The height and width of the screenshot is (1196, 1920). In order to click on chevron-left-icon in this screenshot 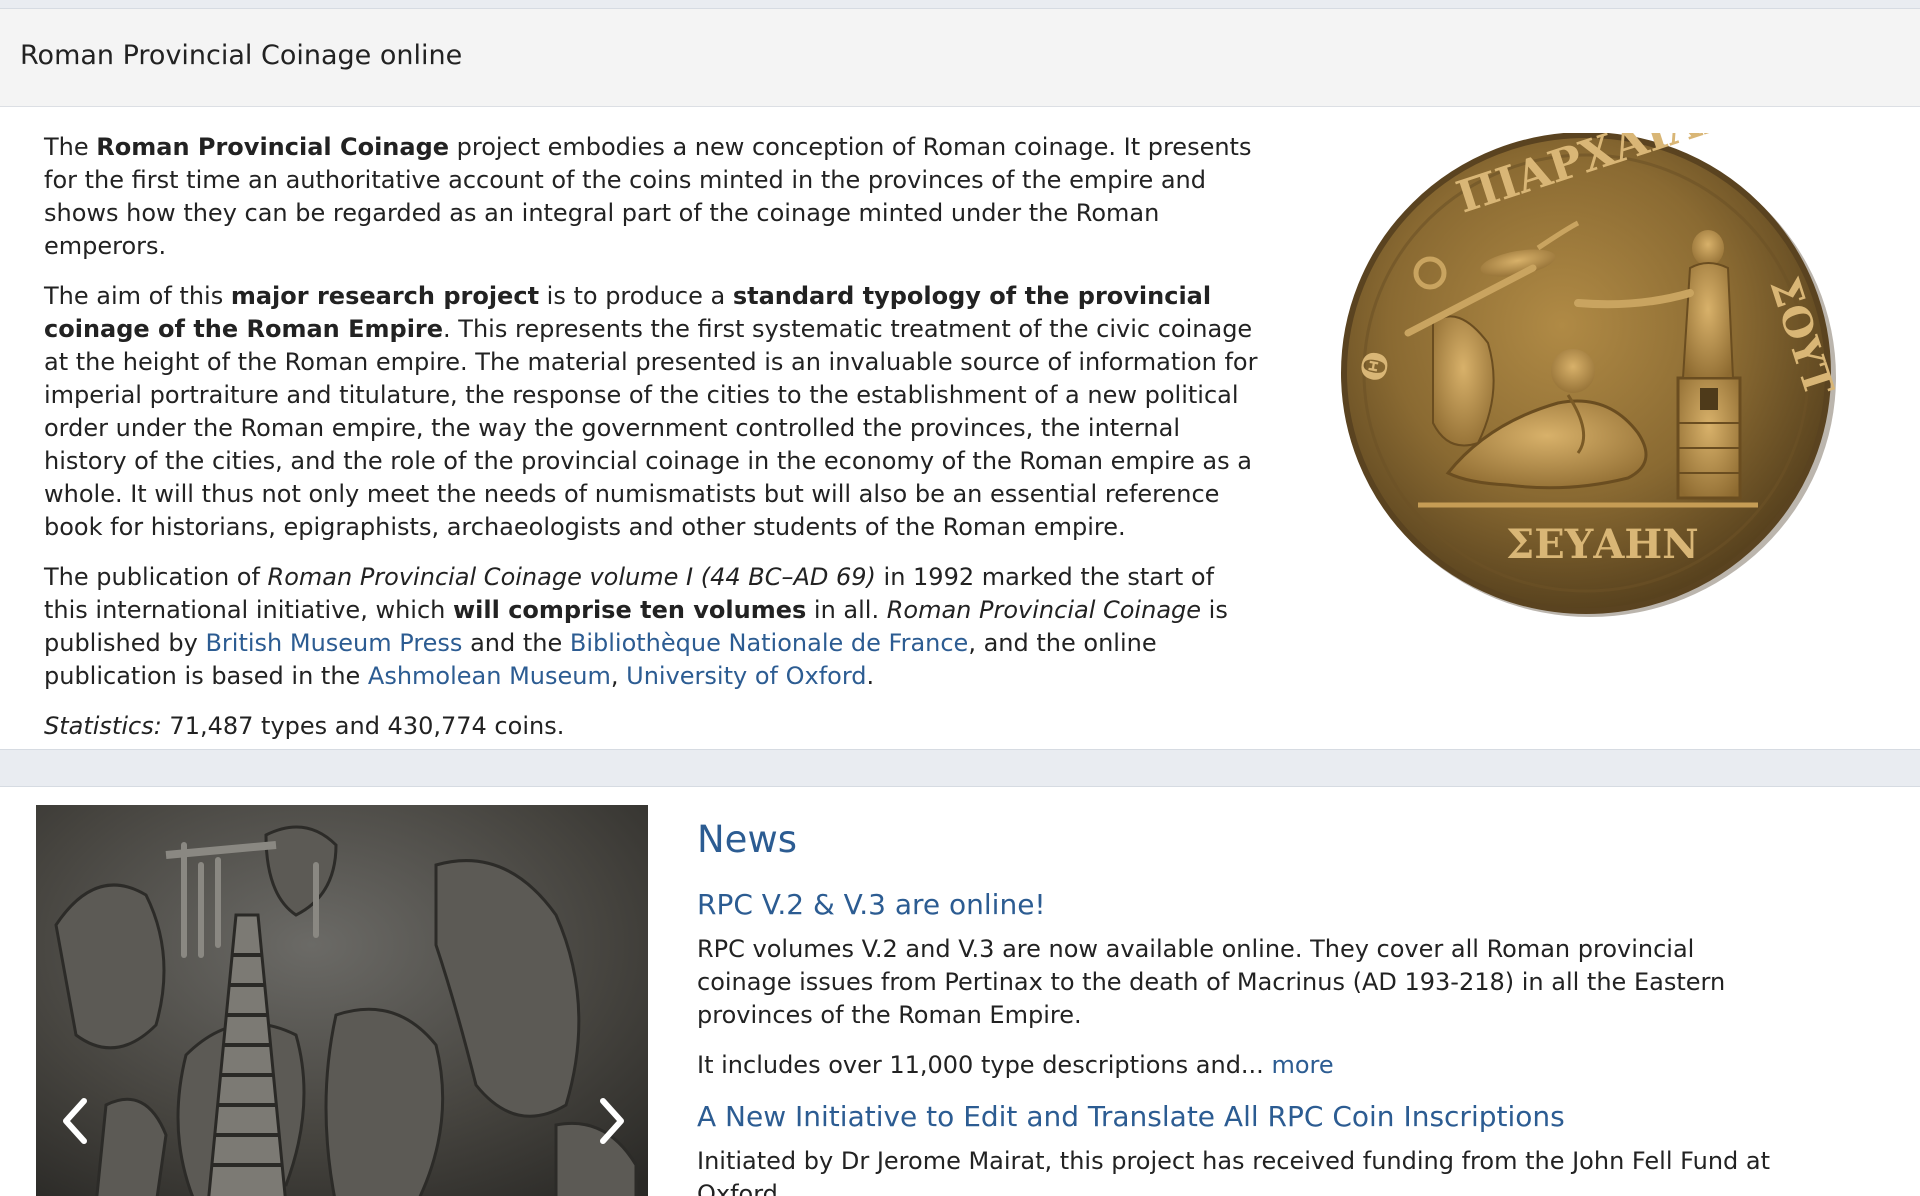, I will do `click(75, 1121)`.